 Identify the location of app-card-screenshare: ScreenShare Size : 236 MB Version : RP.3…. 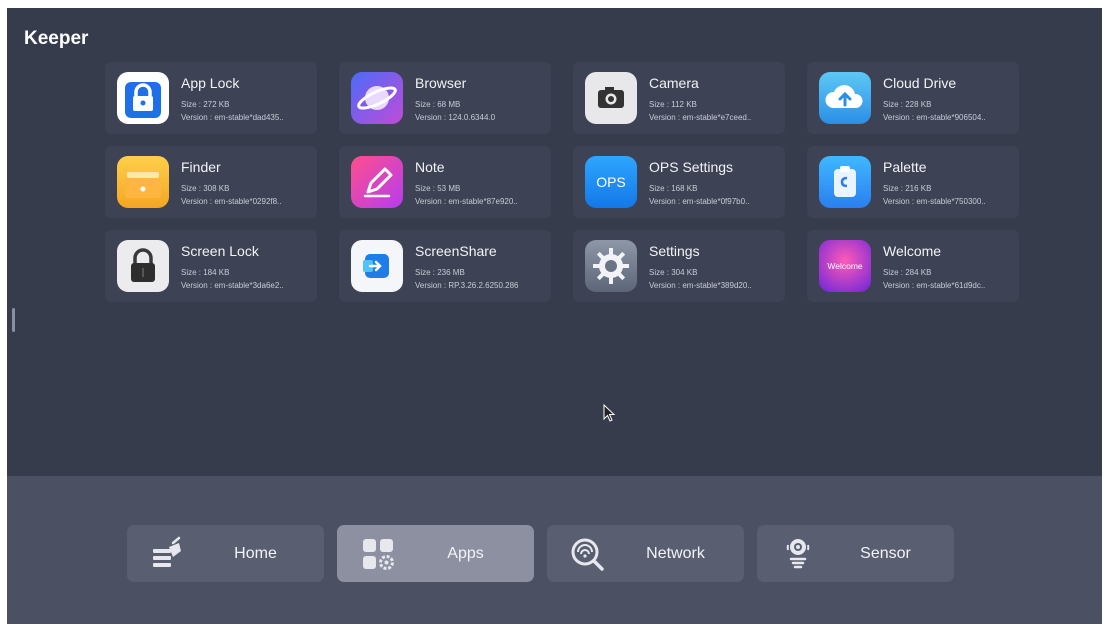
(445, 266).